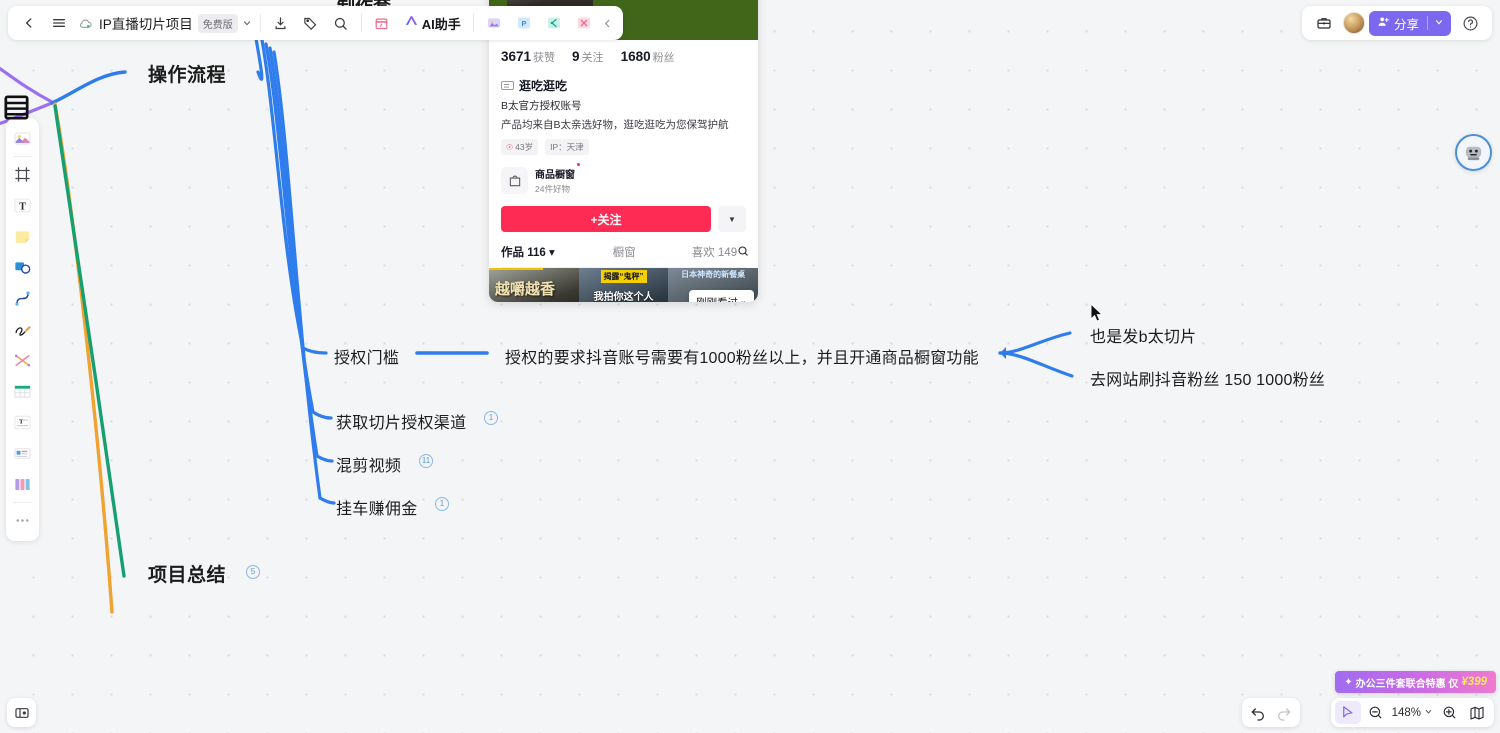 Image resolution: width=1500 pixels, height=733 pixels. I want to click on node-operation-flow: 操作流程, so click(187, 73).